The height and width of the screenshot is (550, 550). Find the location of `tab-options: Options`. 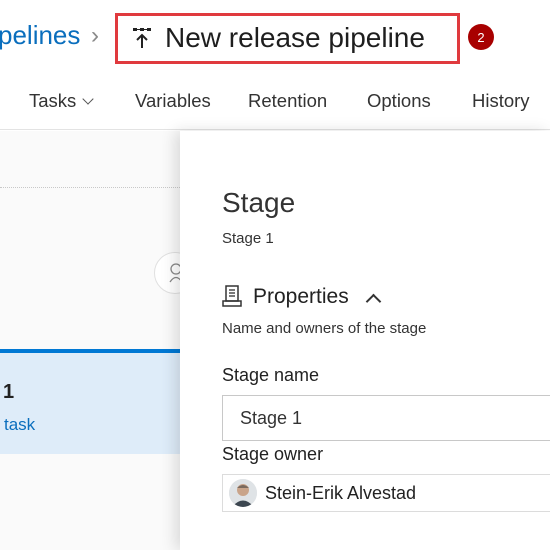

tab-options: Options is located at coordinates (399, 101).